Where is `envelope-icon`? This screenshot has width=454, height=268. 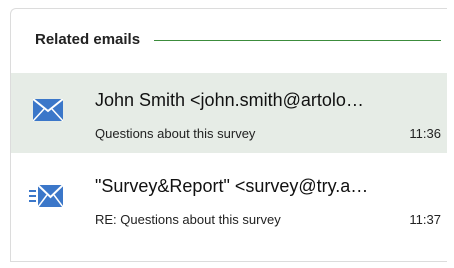
envelope-icon is located at coordinates (48, 110).